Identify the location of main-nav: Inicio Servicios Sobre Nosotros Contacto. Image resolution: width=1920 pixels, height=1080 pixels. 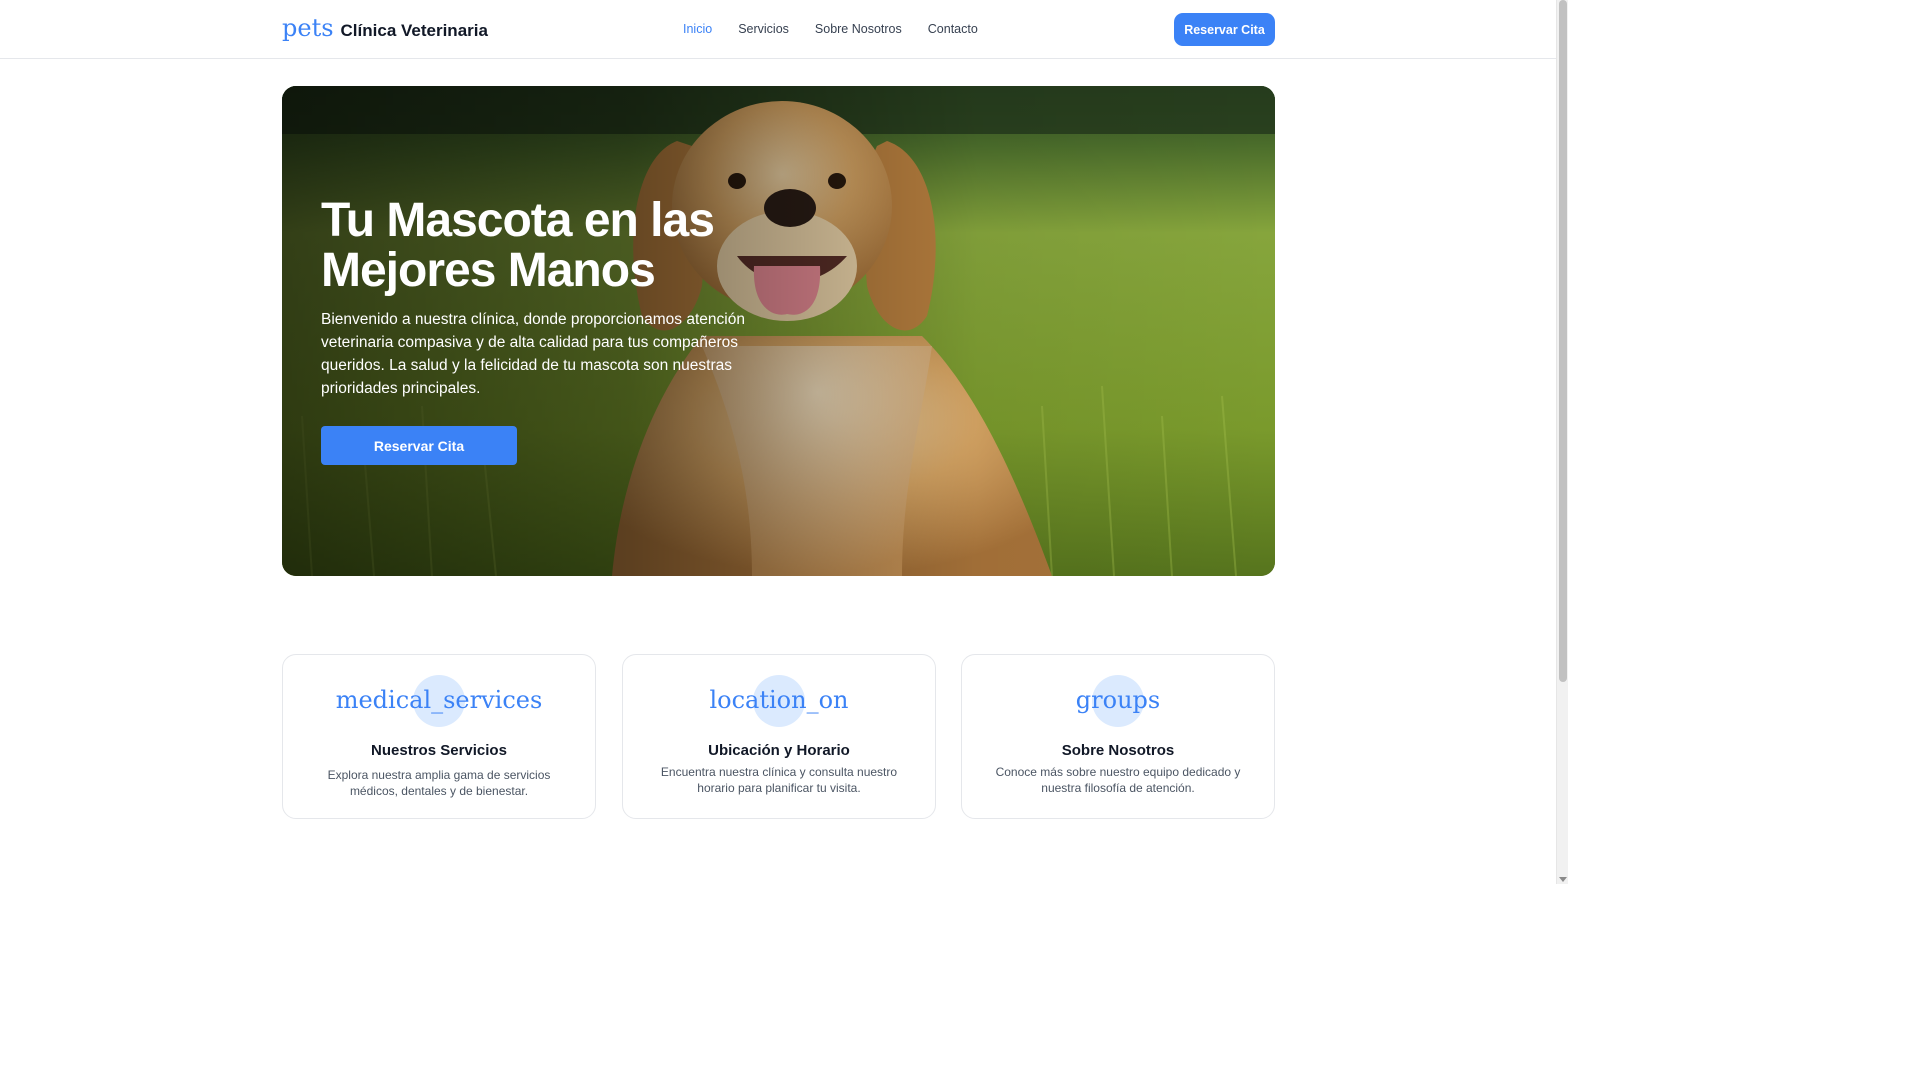
(830, 29).